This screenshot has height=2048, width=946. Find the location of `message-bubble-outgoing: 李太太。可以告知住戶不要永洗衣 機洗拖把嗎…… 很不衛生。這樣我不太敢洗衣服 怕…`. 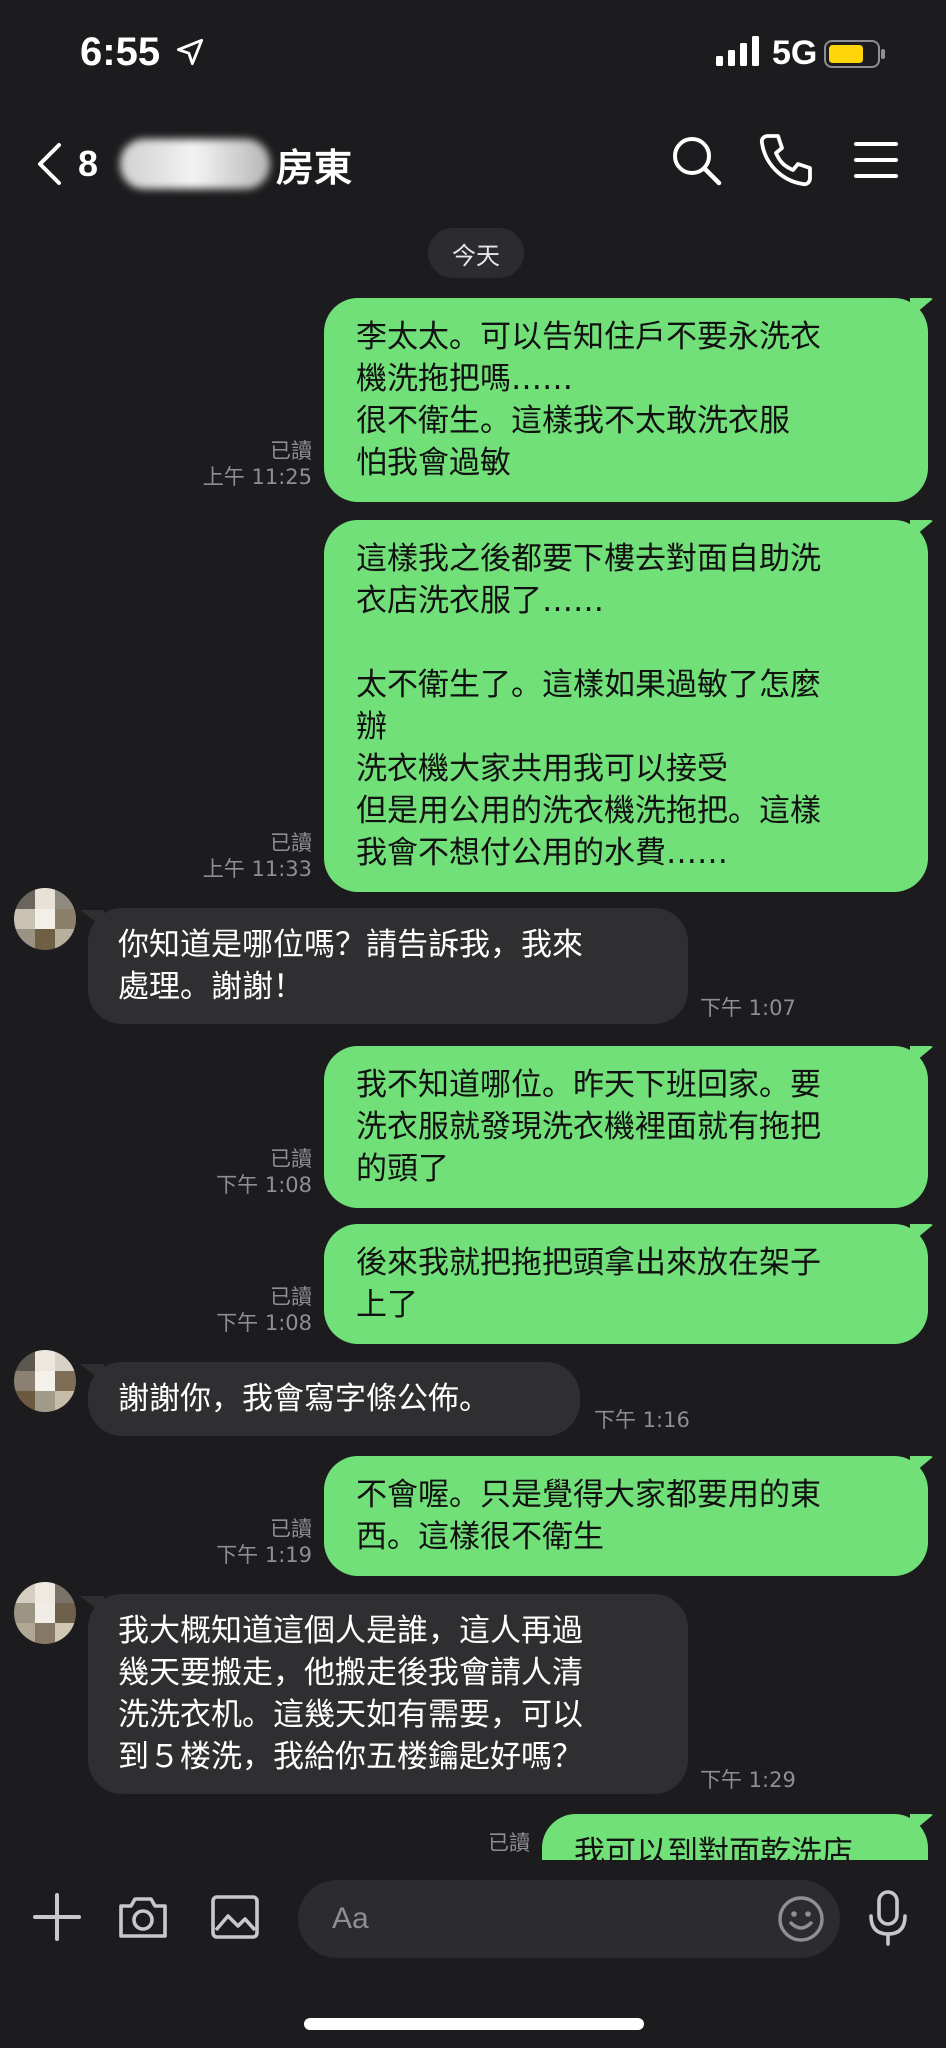

message-bubble-outgoing: 李太太。可以告知住戶不要永洗衣 機洗拖把嗎…… 很不衛生。這樣我不太敢洗衣服 怕… is located at coordinates (626, 400).